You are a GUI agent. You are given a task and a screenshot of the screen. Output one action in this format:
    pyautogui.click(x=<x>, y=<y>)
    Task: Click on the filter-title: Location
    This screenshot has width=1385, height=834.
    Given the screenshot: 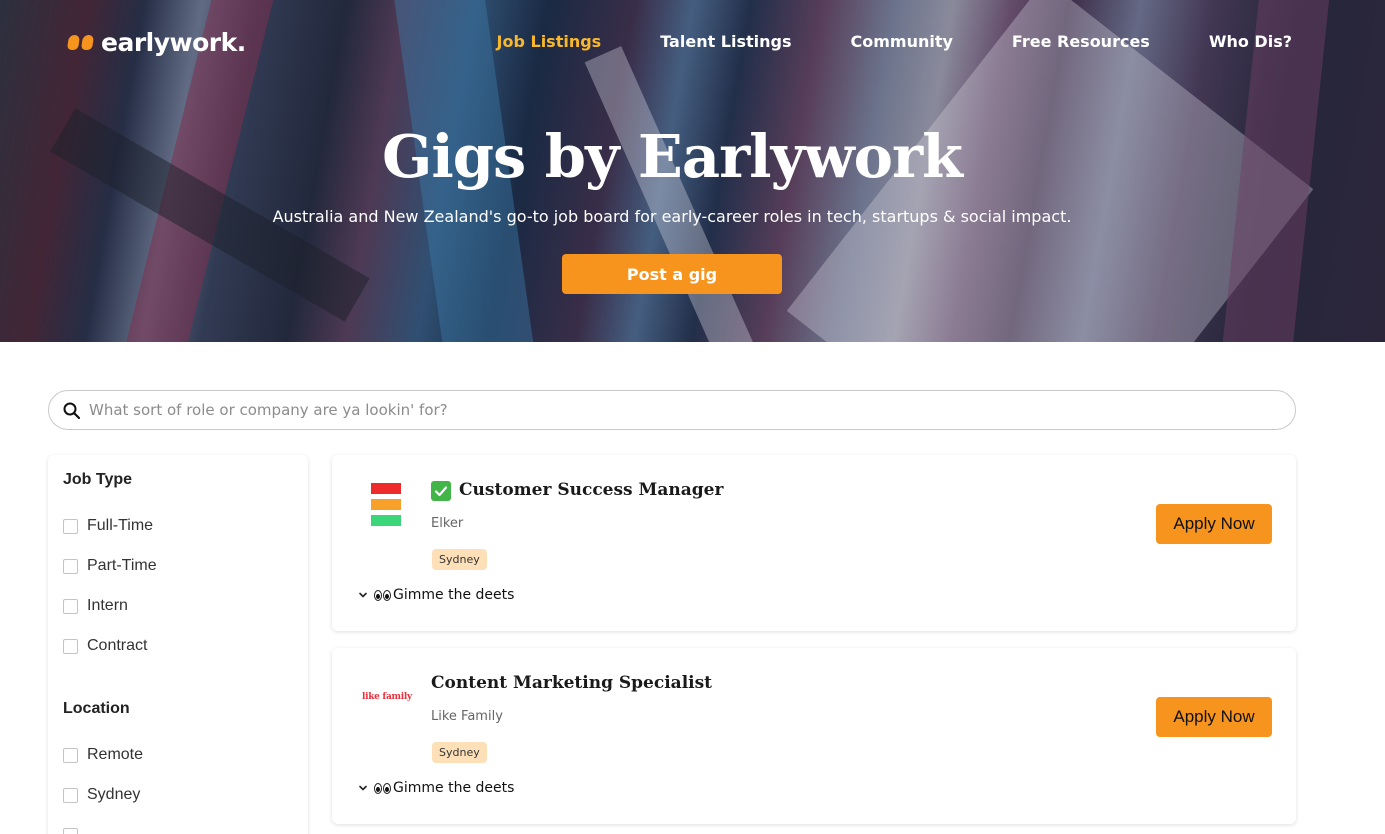 What is the action you would take?
    pyautogui.click(x=96, y=708)
    